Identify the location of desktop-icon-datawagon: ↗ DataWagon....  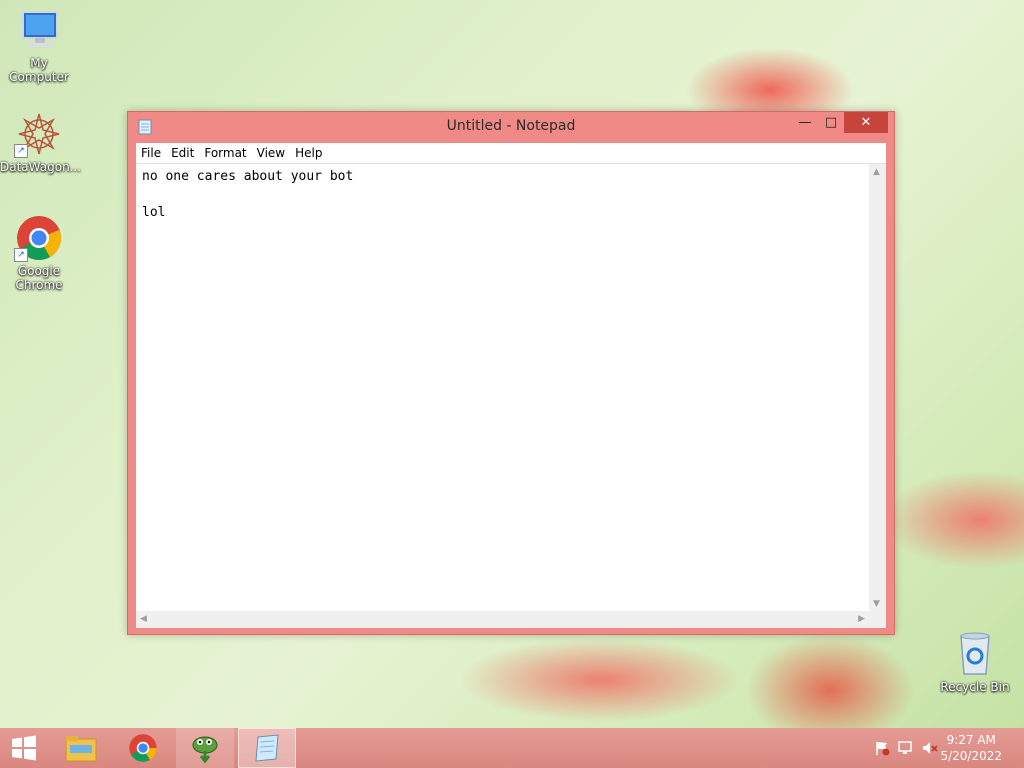
(41, 142).